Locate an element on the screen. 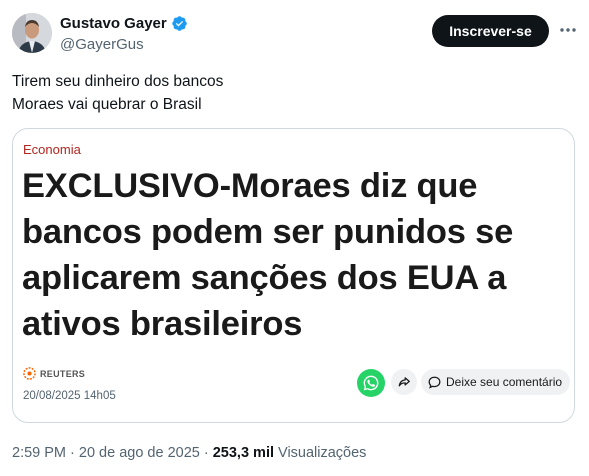  avatar is located at coordinates (32, 33).